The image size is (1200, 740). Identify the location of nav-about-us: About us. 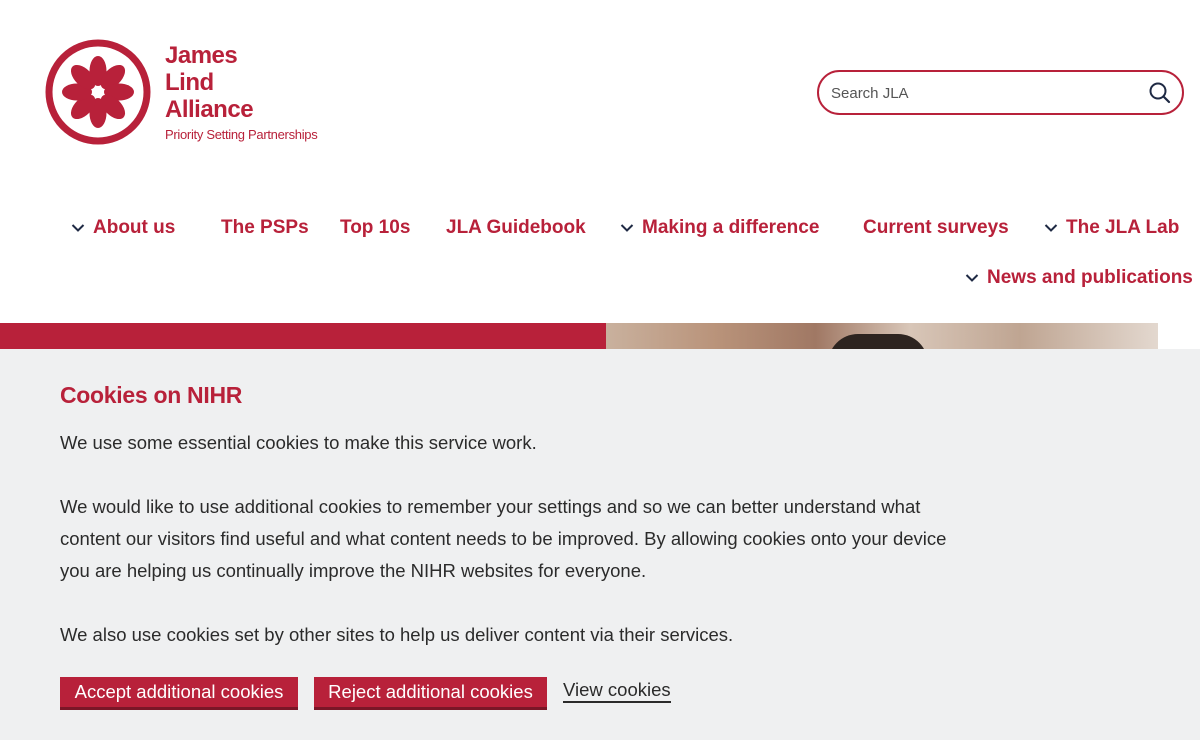
(123, 228).